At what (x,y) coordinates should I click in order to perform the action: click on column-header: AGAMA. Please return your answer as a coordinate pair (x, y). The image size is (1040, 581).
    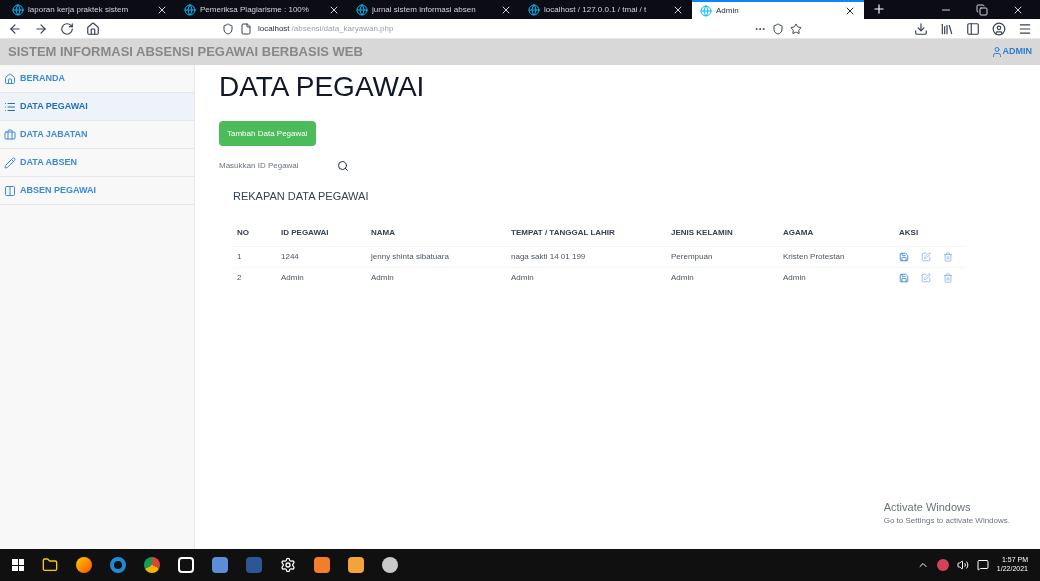
    Looking at the image, I should click on (798, 233).